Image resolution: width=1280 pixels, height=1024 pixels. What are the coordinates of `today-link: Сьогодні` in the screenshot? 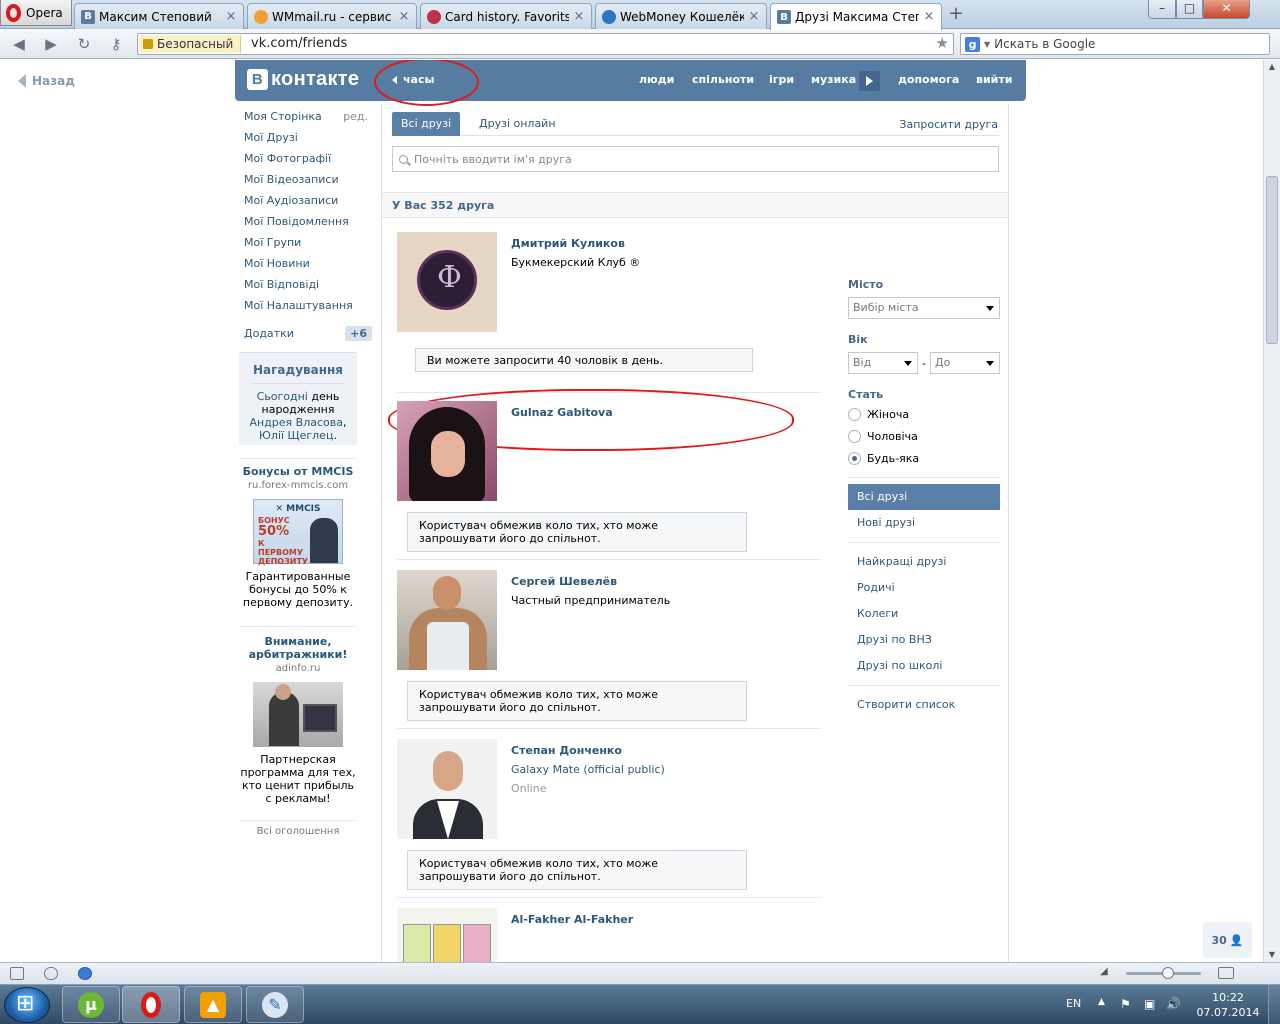 It's located at (282, 396).